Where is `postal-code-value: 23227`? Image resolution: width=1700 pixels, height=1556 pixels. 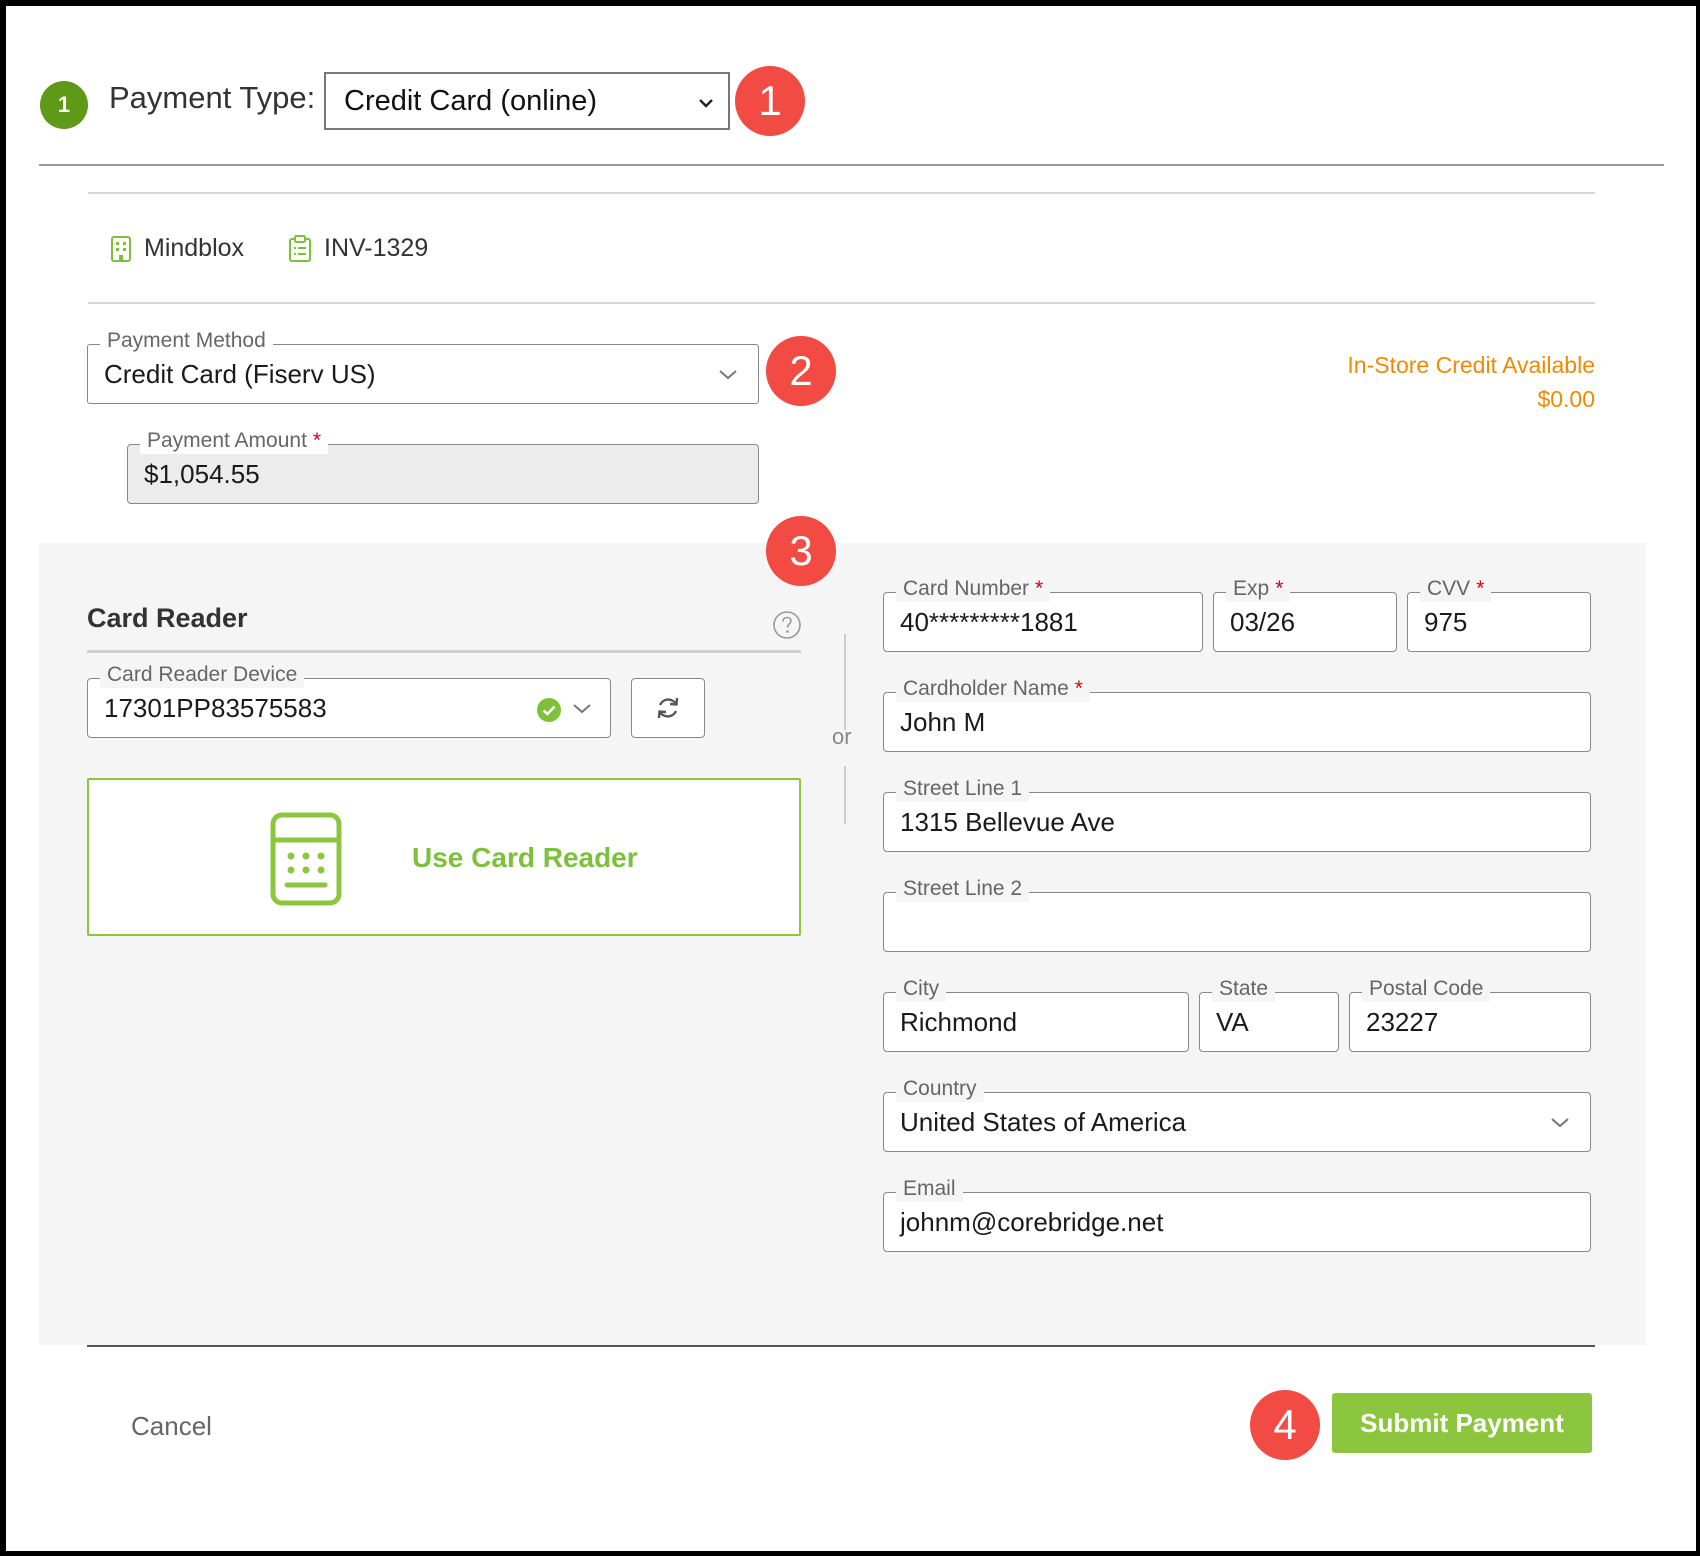
postal-code-value: 23227 is located at coordinates (1402, 1021).